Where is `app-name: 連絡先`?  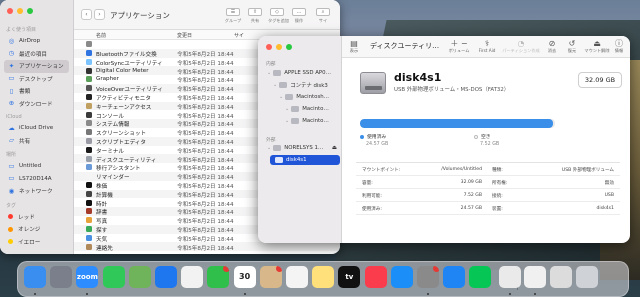 app-name: 連絡先 is located at coordinates (104, 248).